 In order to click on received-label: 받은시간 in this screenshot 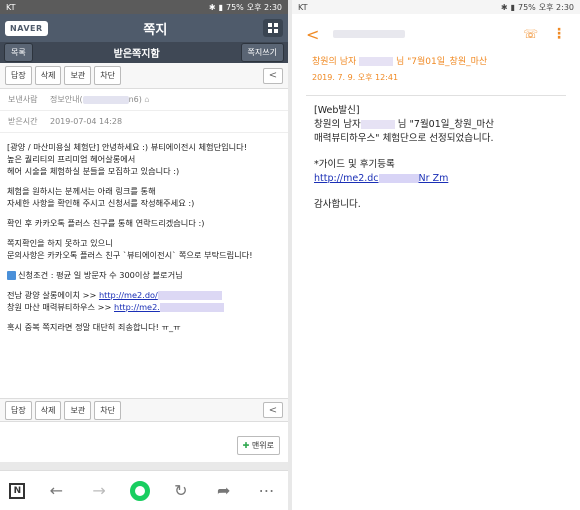, I will do `click(23, 121)`.